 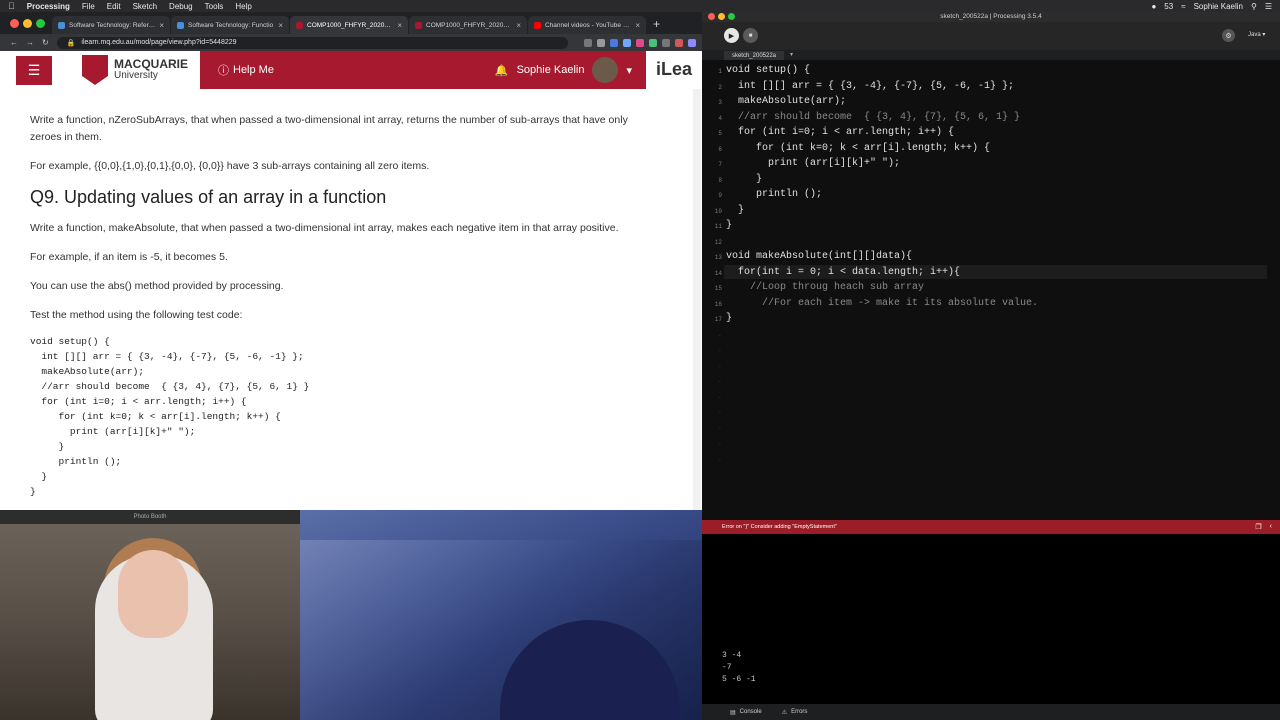 I want to click on battery-count: 53, so click(x=1168, y=6).